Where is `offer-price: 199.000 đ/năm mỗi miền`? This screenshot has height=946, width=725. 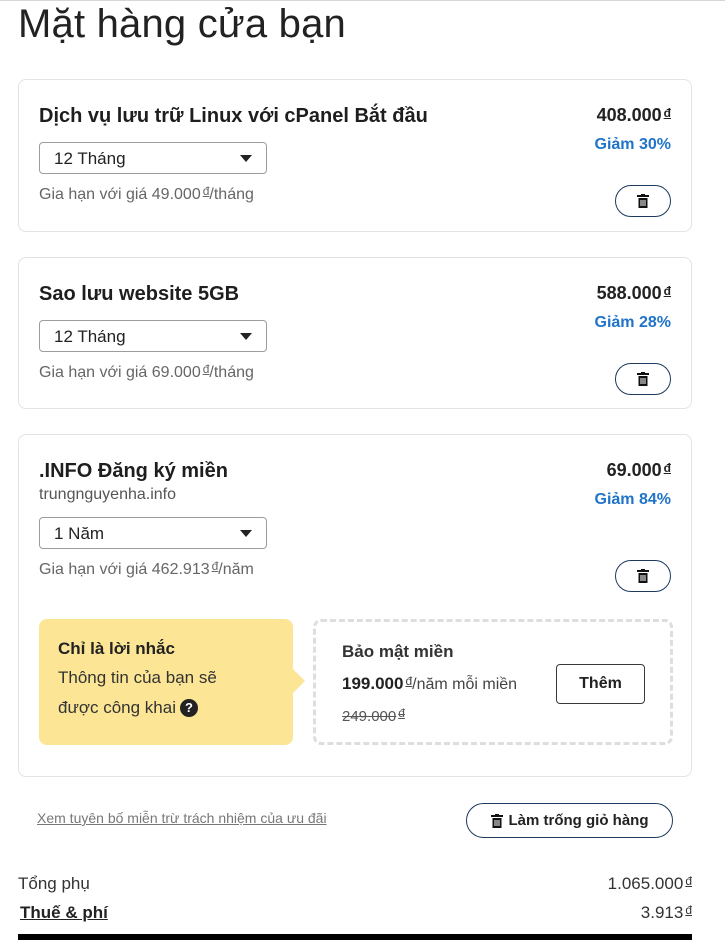
offer-price: 199.000 đ/năm mỗi miền is located at coordinates (429, 684).